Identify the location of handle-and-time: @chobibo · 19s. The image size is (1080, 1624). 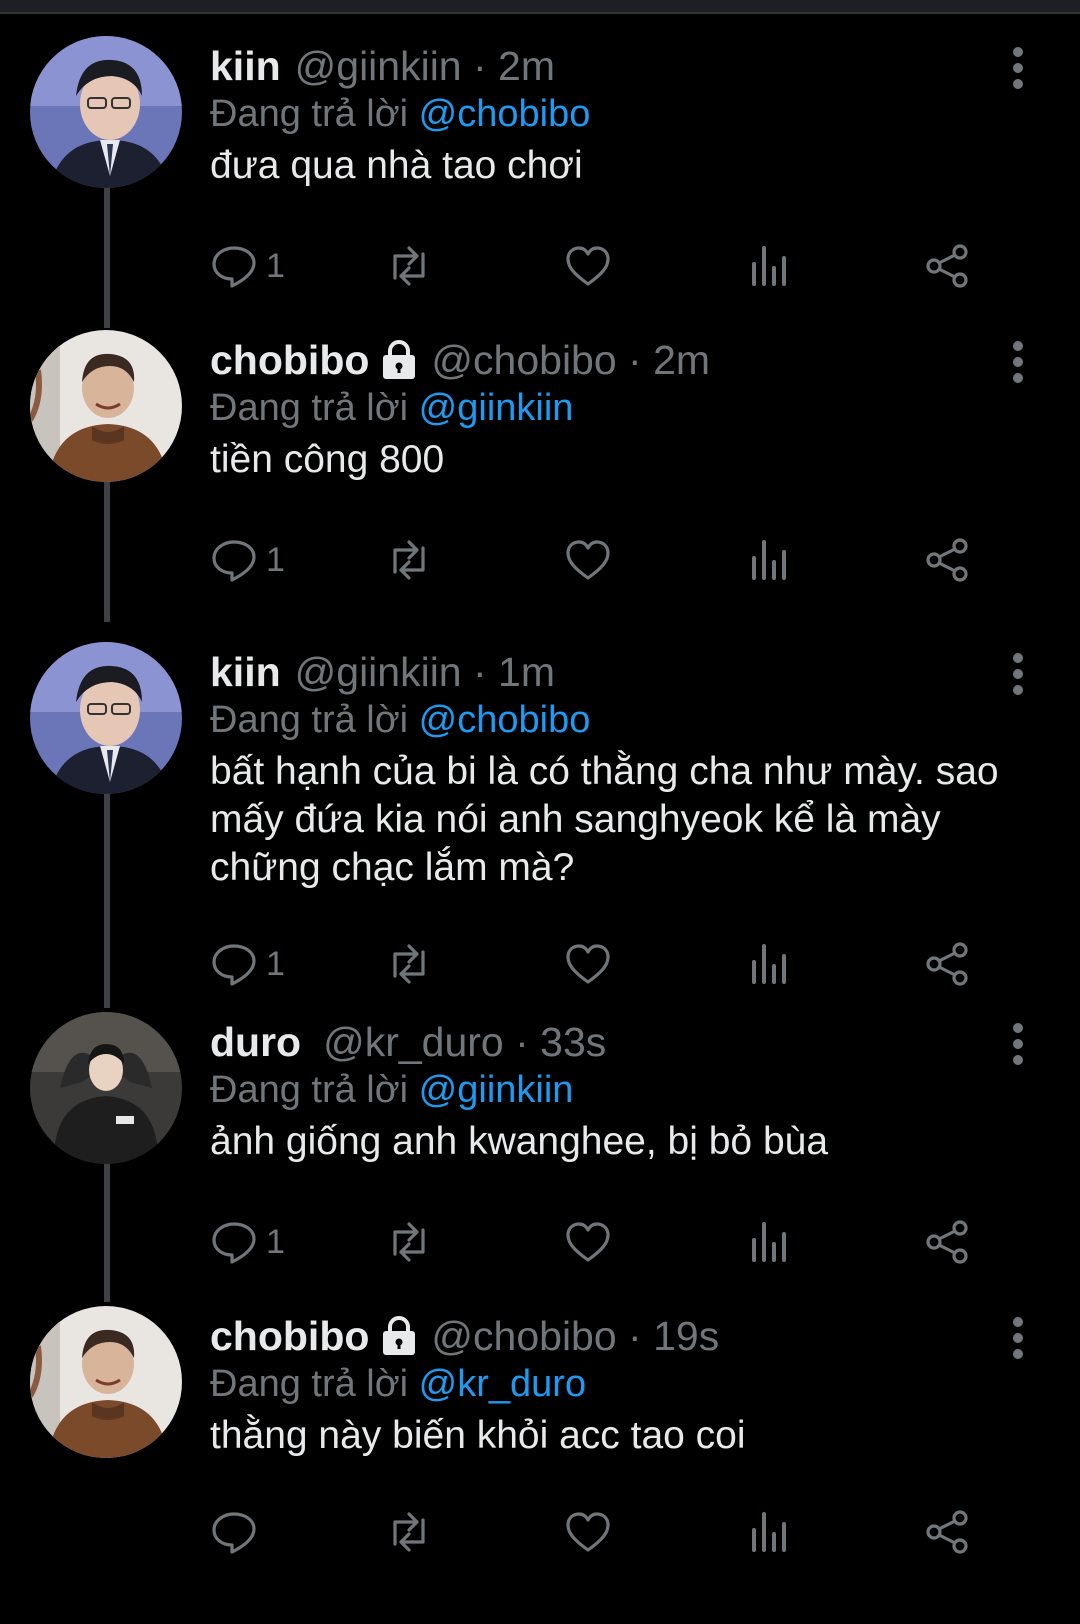
(575, 1336).